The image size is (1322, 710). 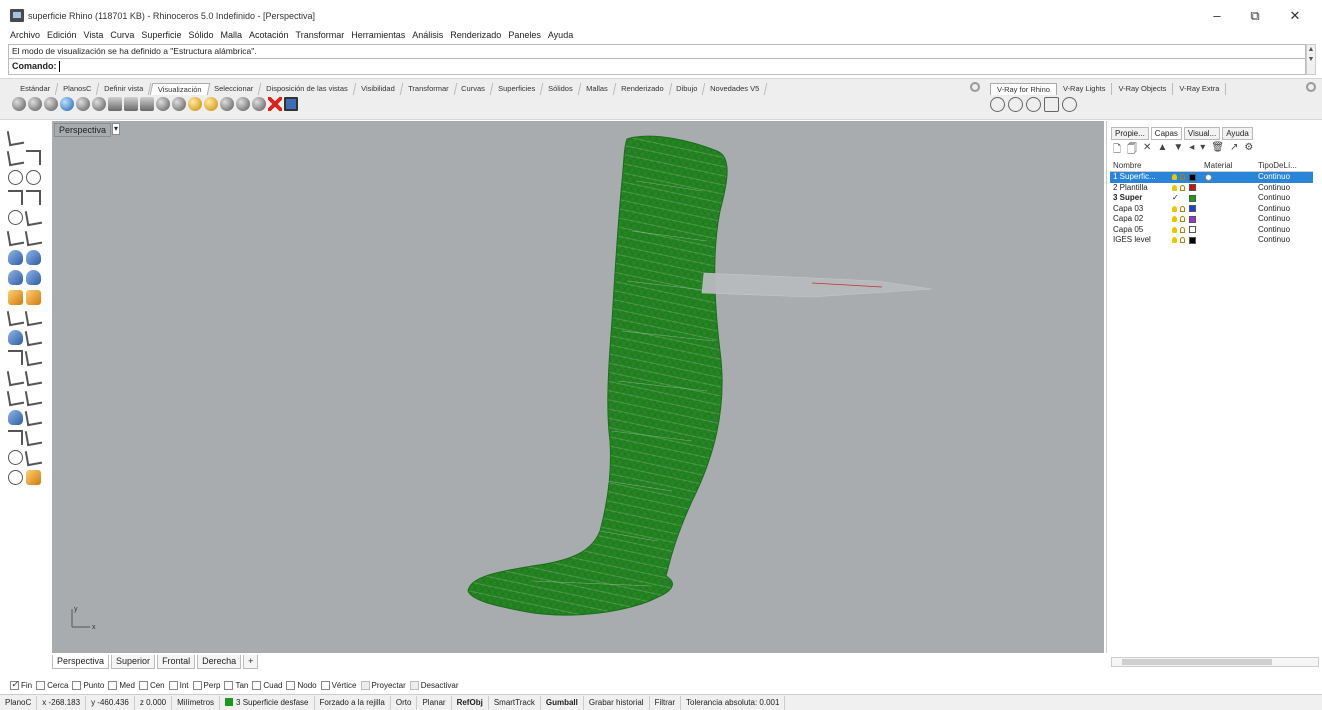 What do you see at coordinates (1200, 89) in the screenshot?
I see `tab-vray-extra: V-Ray Extra` at bounding box center [1200, 89].